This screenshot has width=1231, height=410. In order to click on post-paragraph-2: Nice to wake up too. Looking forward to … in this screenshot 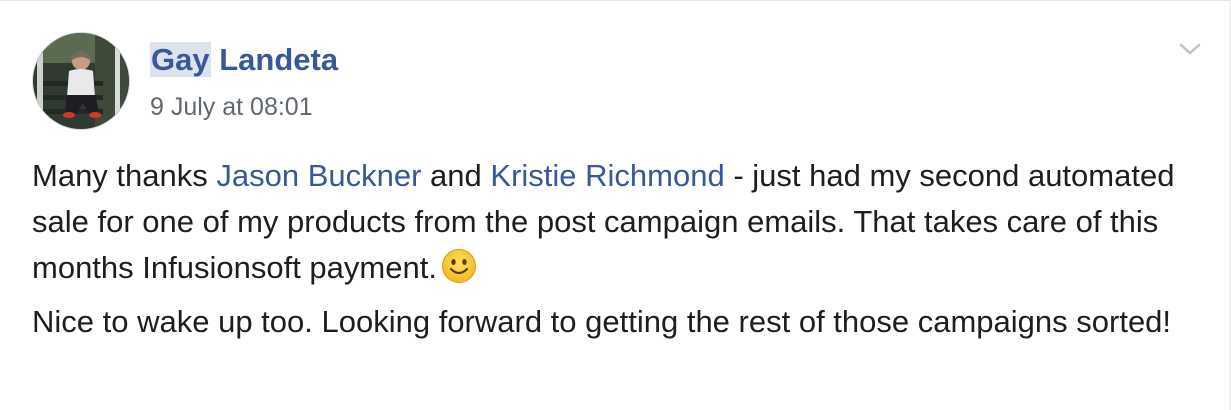, I will do `click(602, 321)`.